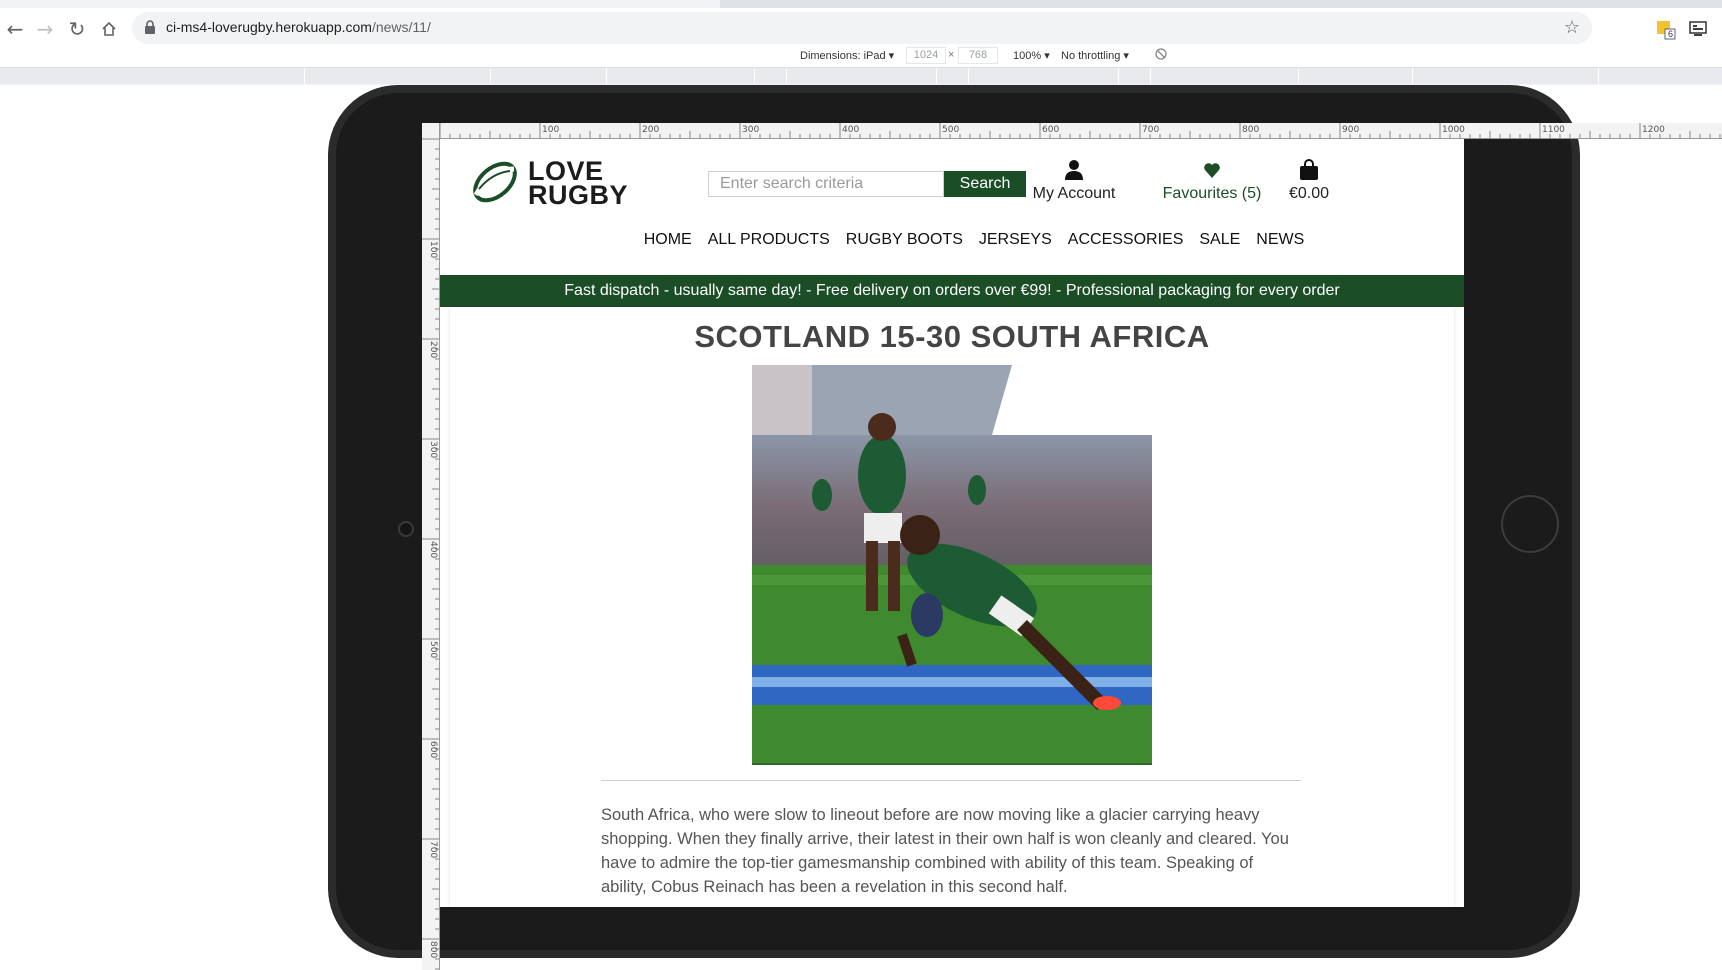 This screenshot has width=1722, height=970. I want to click on ruler-left-label: 300, so click(433, 449).